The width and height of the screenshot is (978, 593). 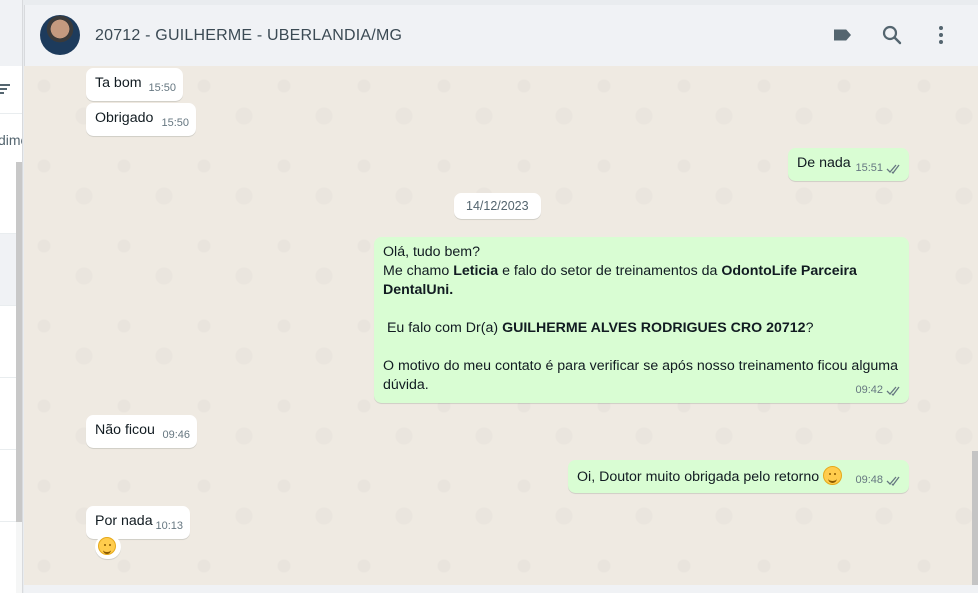 I want to click on composer-bar, so click(x=501, y=589).